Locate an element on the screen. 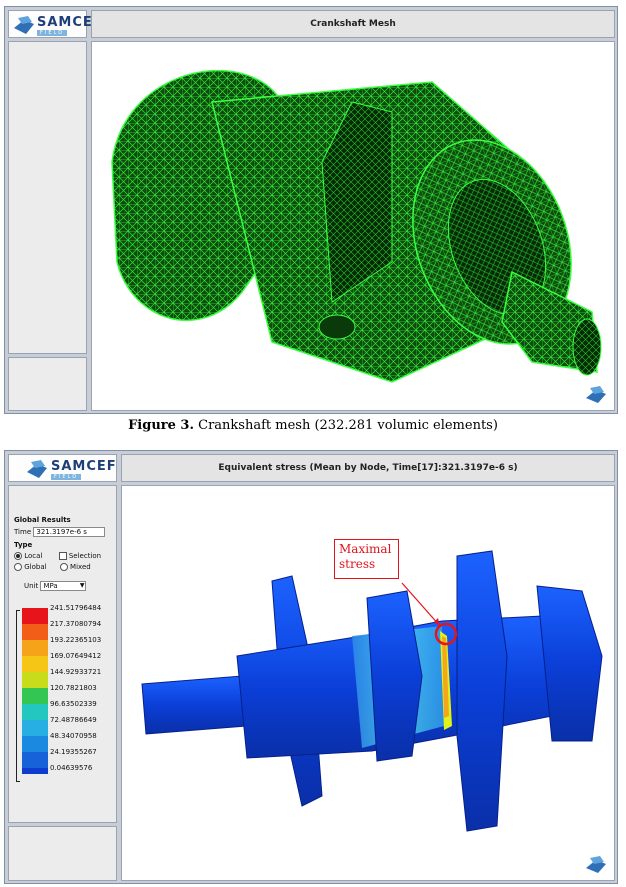 This screenshot has height=887, width=626. radio-global: Global is located at coordinates (30, 567).